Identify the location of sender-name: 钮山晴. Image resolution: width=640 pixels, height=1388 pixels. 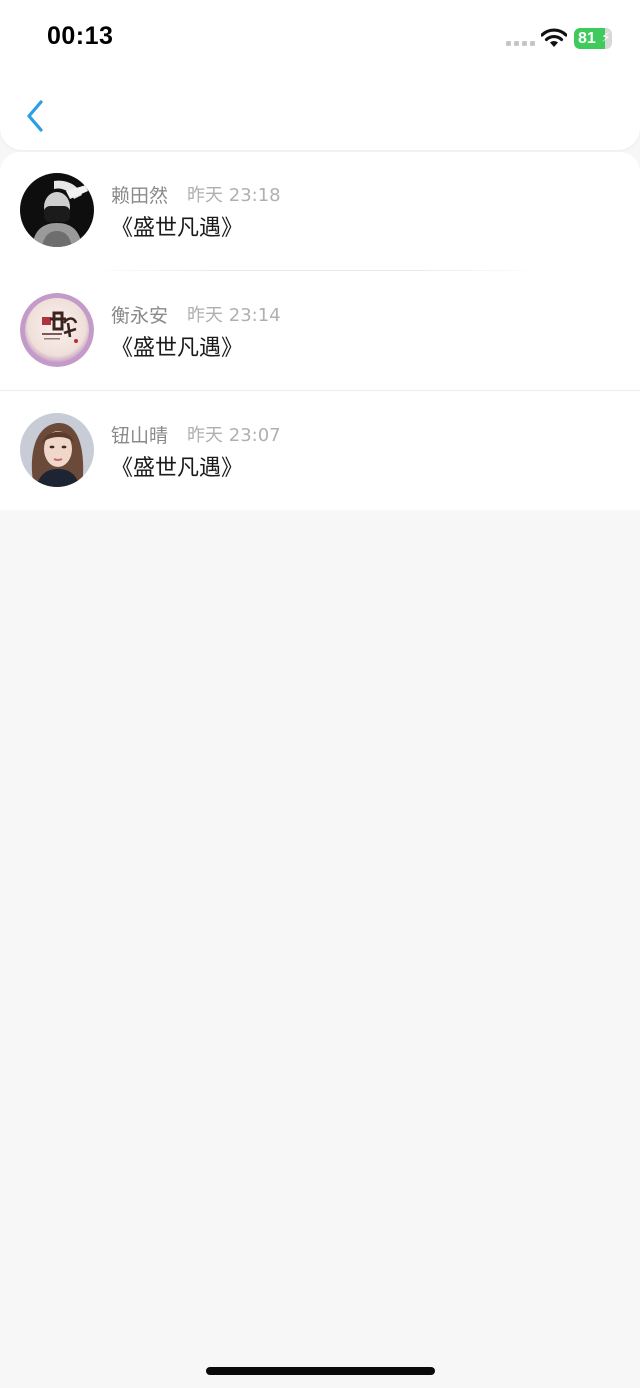
(140, 435).